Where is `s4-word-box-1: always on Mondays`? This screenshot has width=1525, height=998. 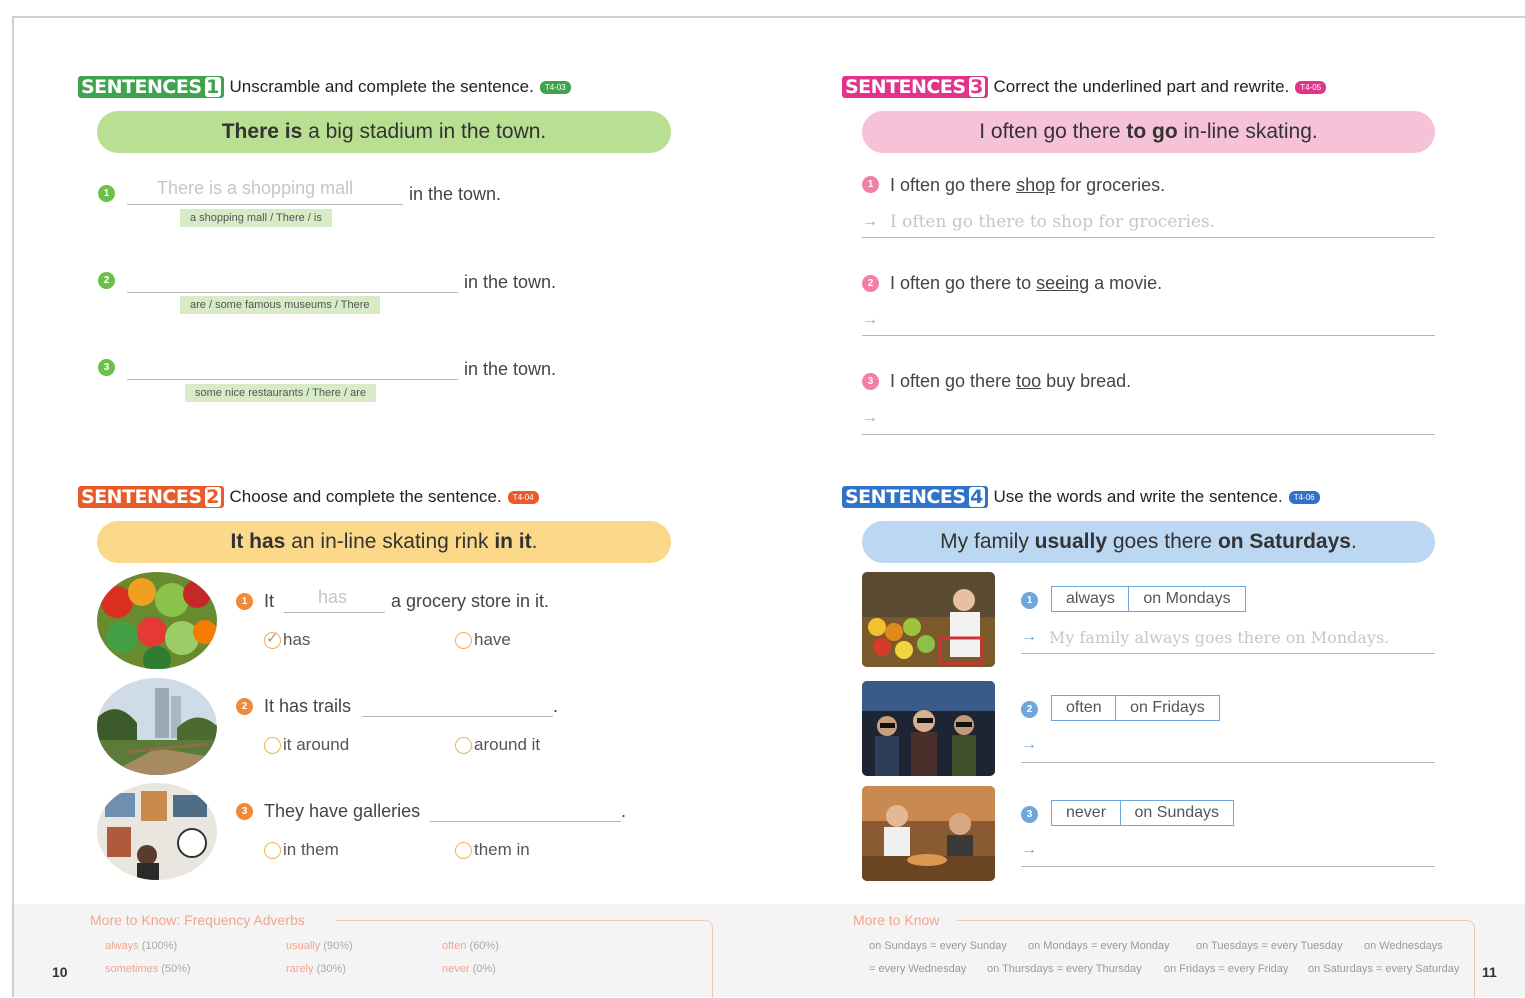 s4-word-box-1: always on Mondays is located at coordinates (1148, 599).